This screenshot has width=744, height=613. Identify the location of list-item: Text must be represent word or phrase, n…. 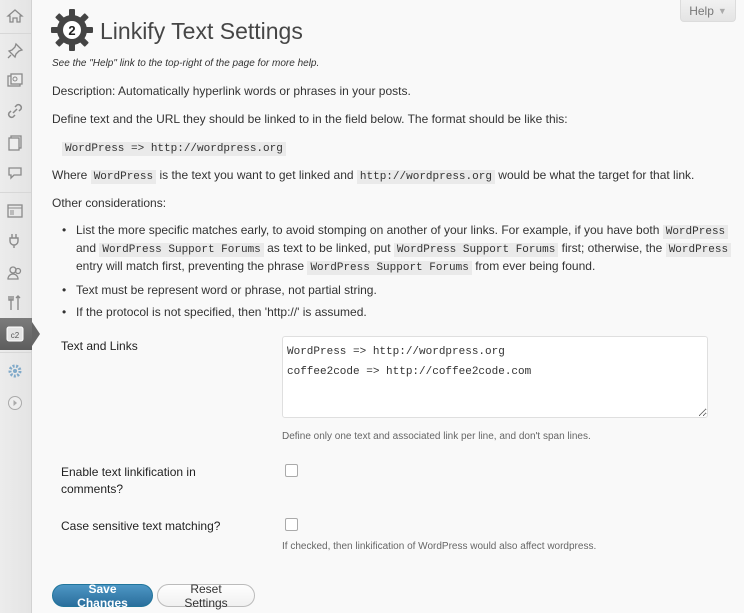
(397, 290).